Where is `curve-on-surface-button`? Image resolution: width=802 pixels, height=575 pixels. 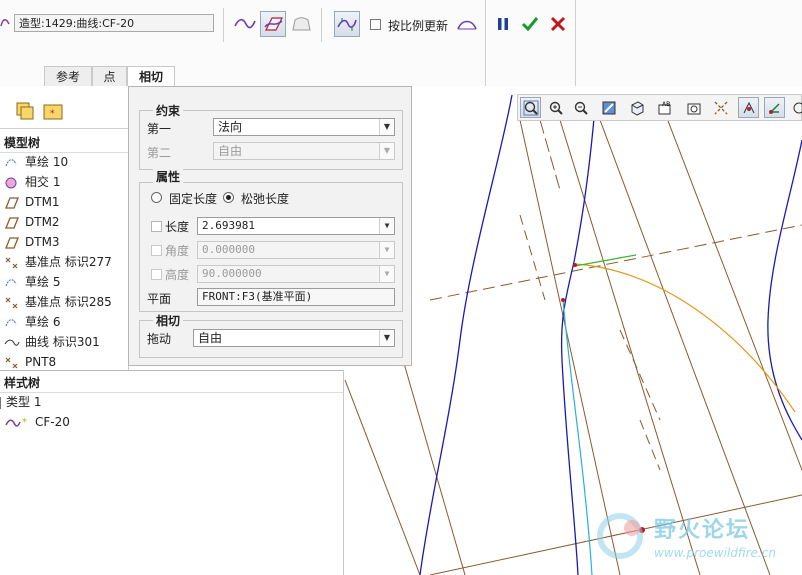
curve-on-surface-button is located at coordinates (467, 24).